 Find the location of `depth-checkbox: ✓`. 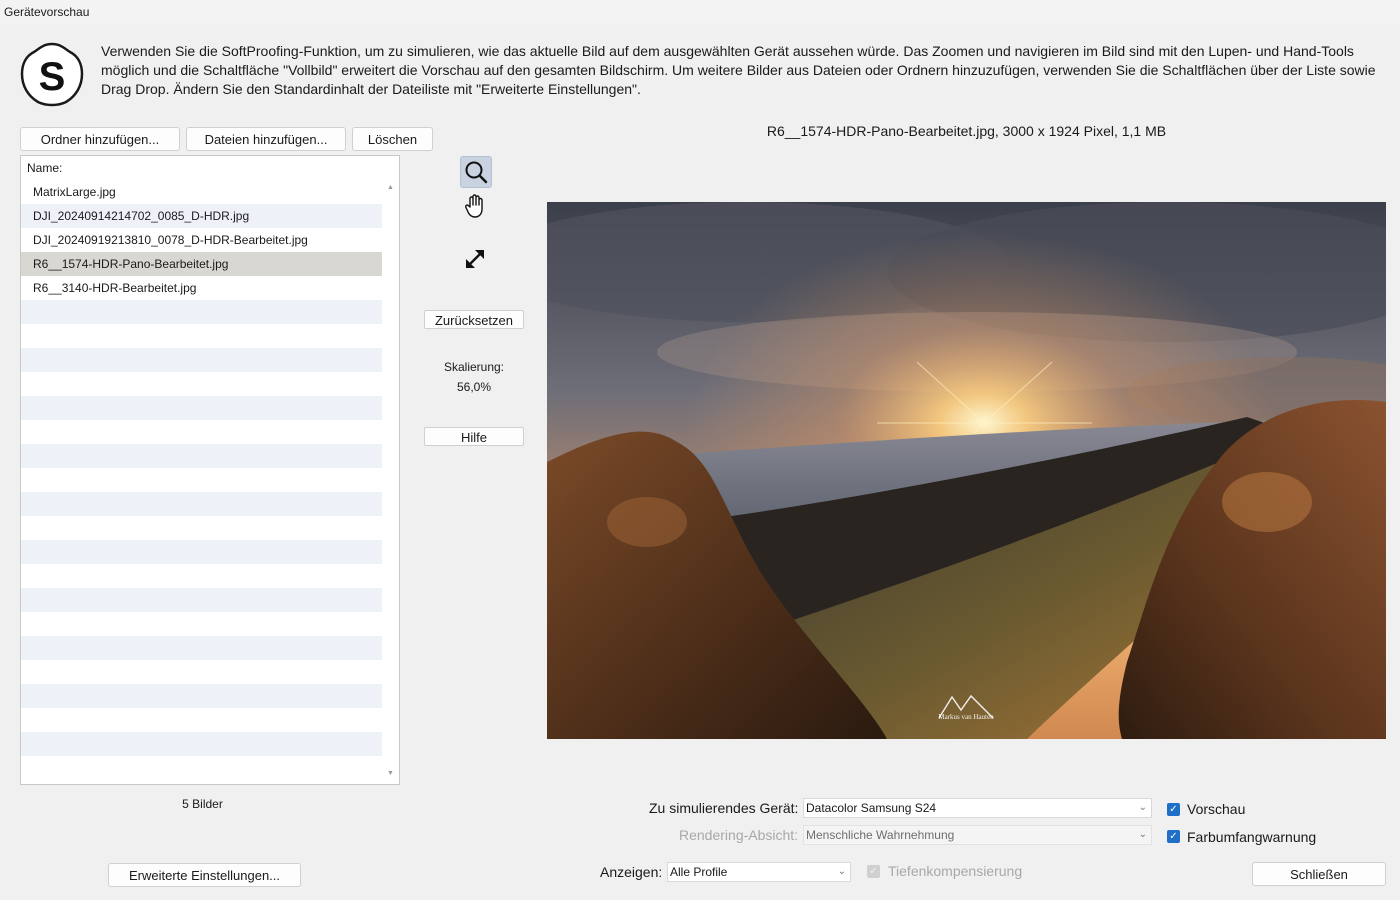

depth-checkbox: ✓ is located at coordinates (873, 871).